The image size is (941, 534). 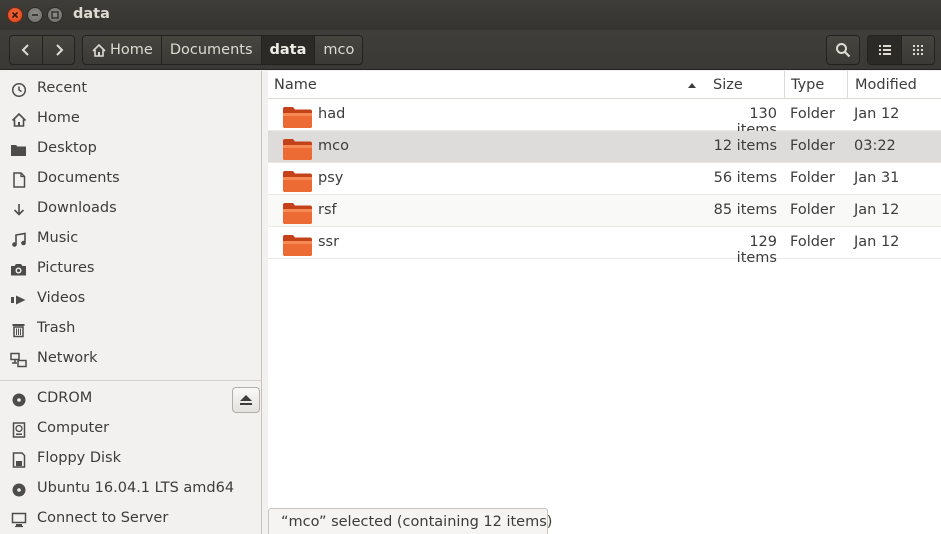 I want to click on view-mode-buttons, so click(x=901, y=50).